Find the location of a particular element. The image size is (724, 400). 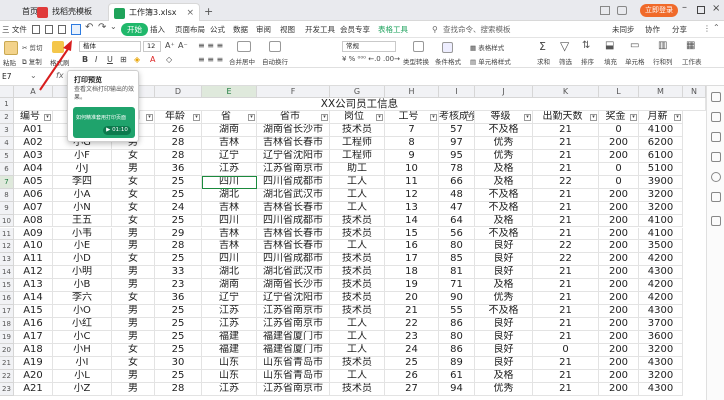

table-cell: A04 is located at coordinates (33, 169).